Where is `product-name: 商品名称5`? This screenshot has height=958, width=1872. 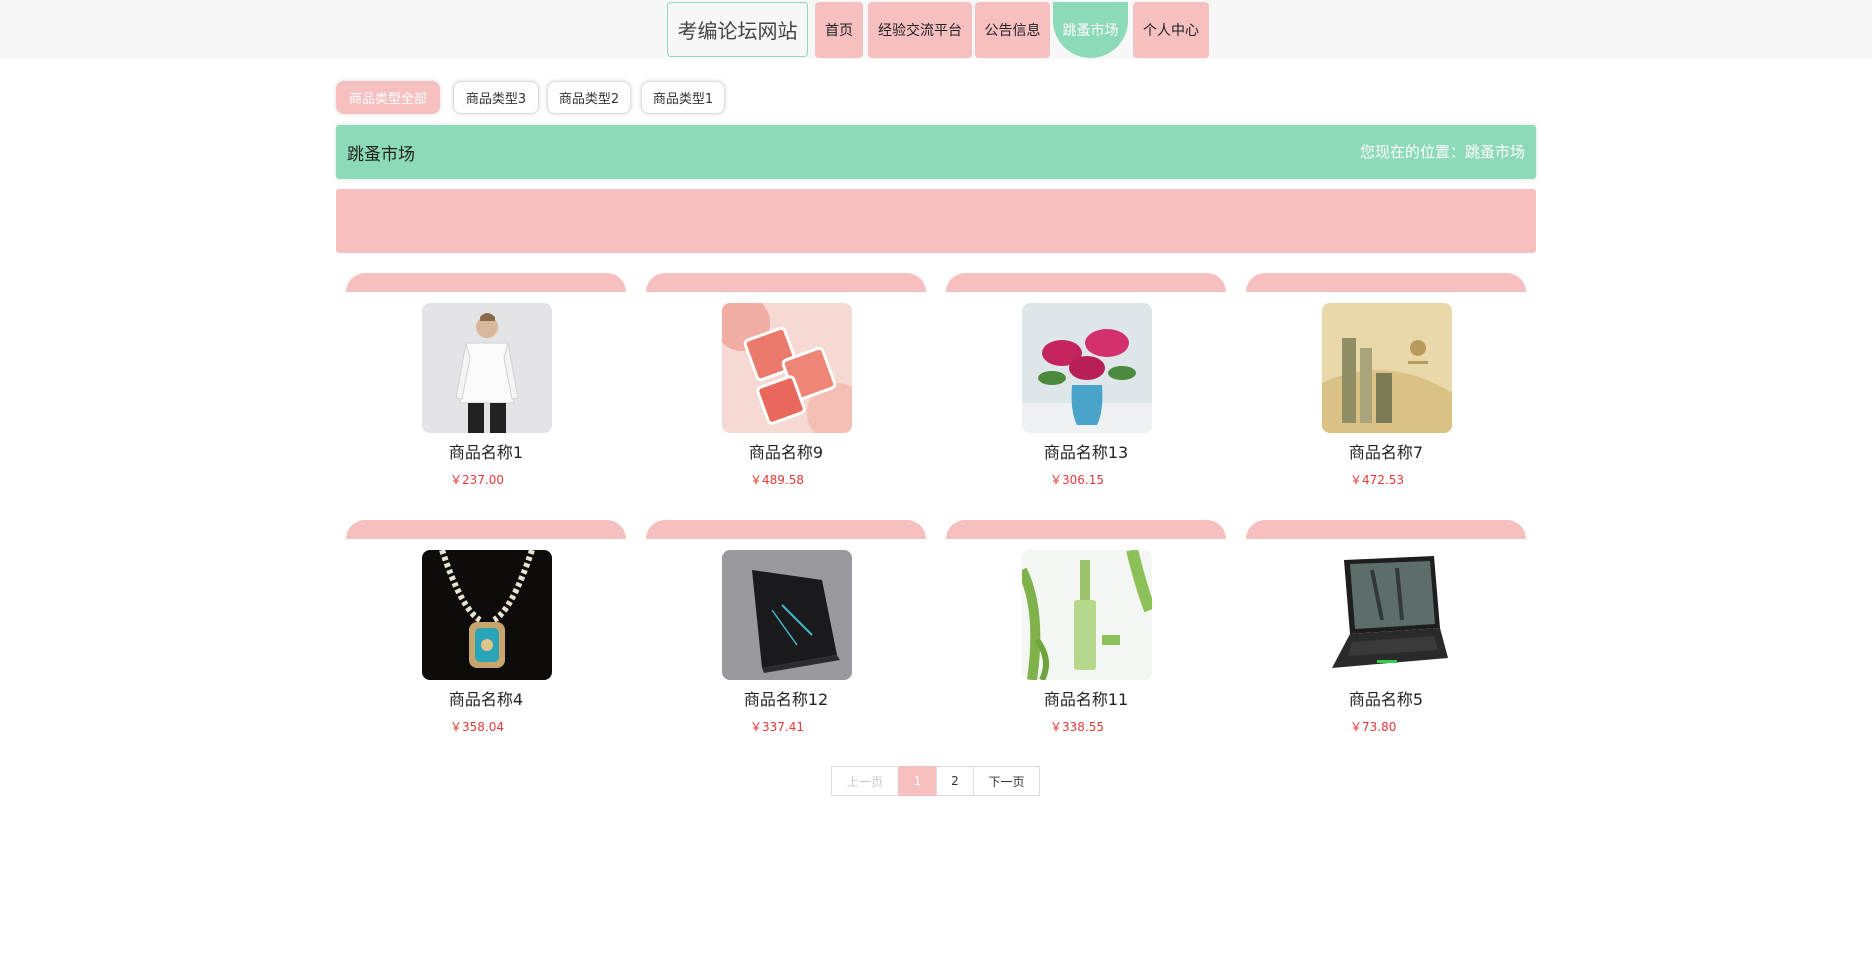 product-name: 商品名称5 is located at coordinates (1386, 698).